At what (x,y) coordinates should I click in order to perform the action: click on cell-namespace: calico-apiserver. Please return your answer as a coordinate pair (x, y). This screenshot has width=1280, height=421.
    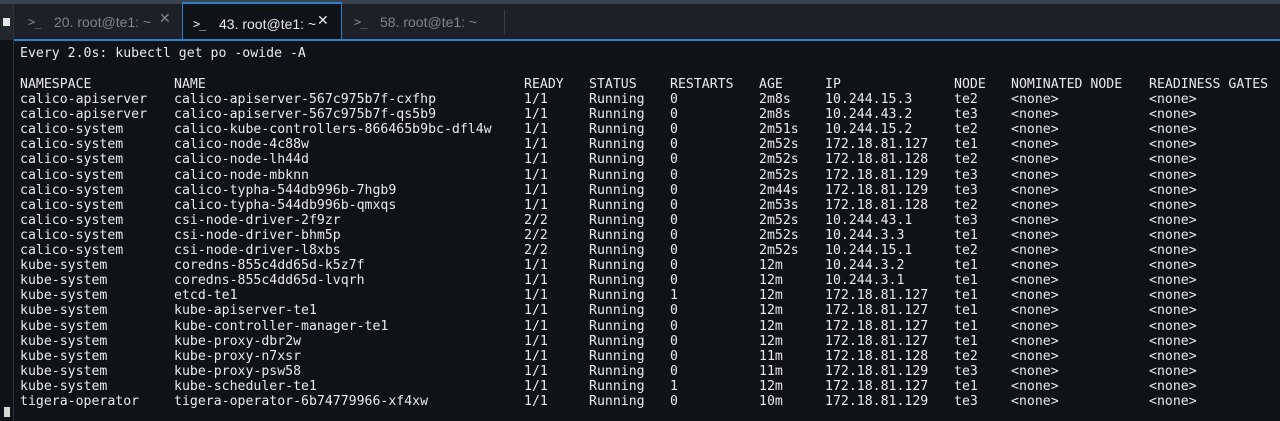
    Looking at the image, I should click on (84, 115).